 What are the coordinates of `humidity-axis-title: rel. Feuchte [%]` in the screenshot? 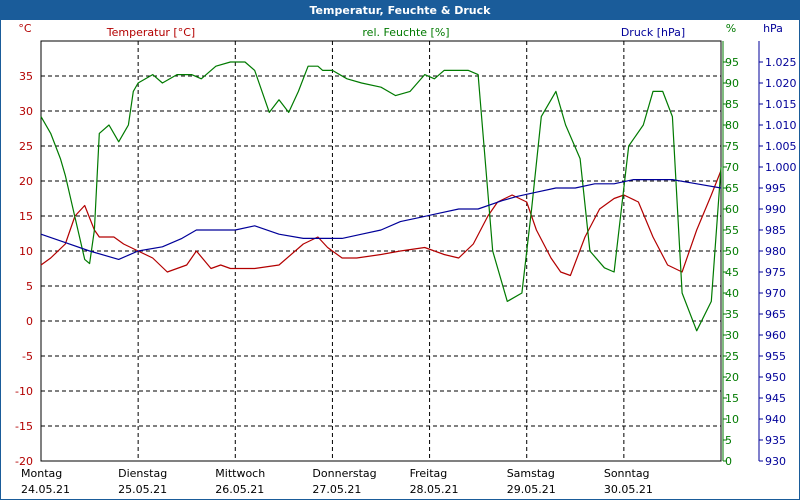 It's located at (405, 32).